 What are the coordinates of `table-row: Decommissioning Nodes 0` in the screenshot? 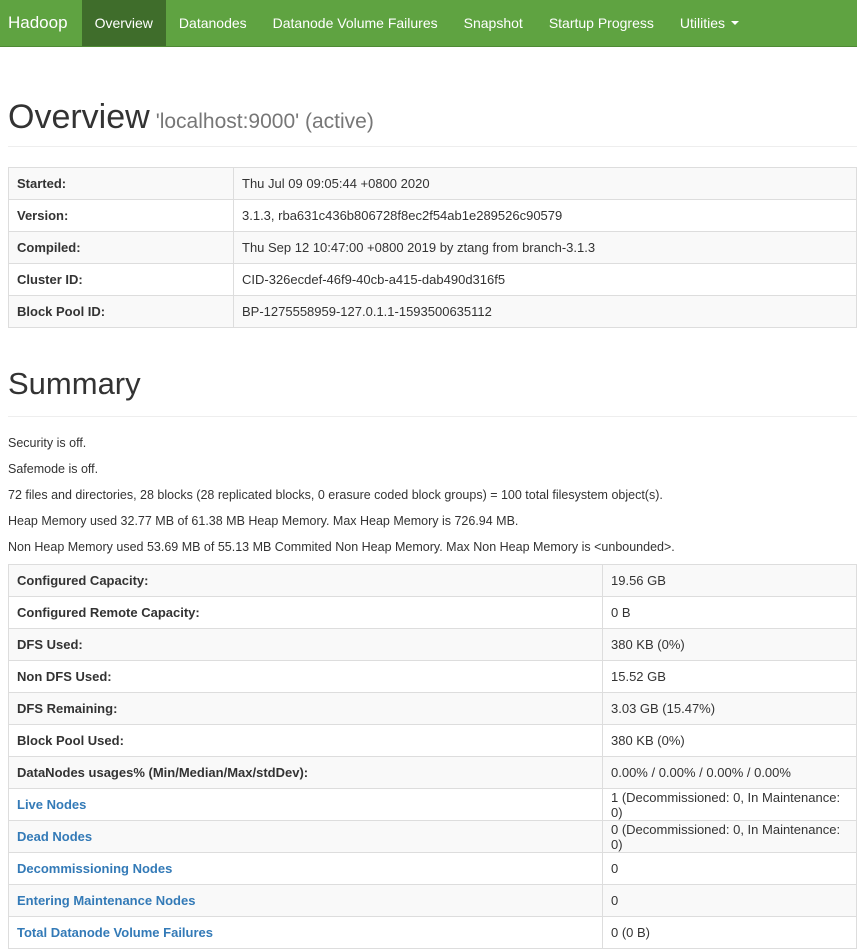 It's located at (432, 869).